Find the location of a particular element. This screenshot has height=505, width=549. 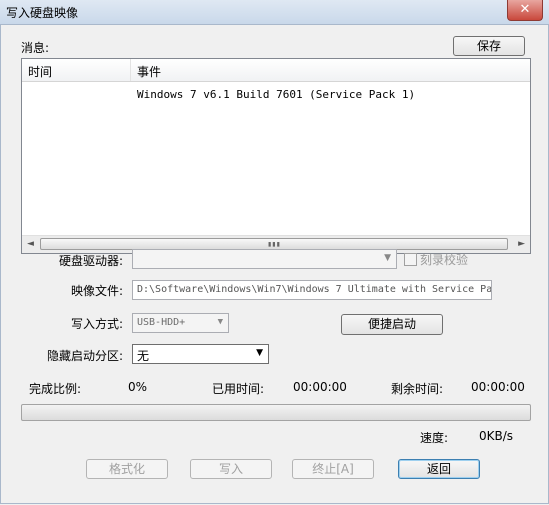

close-button: ✕ is located at coordinates (525, 10).